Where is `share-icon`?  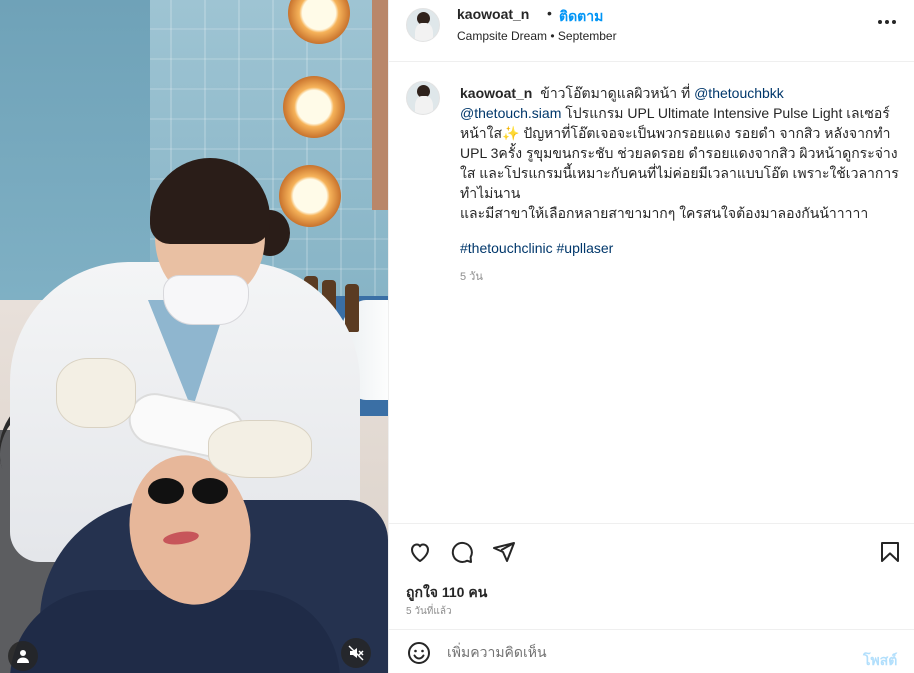 share-icon is located at coordinates (504, 552).